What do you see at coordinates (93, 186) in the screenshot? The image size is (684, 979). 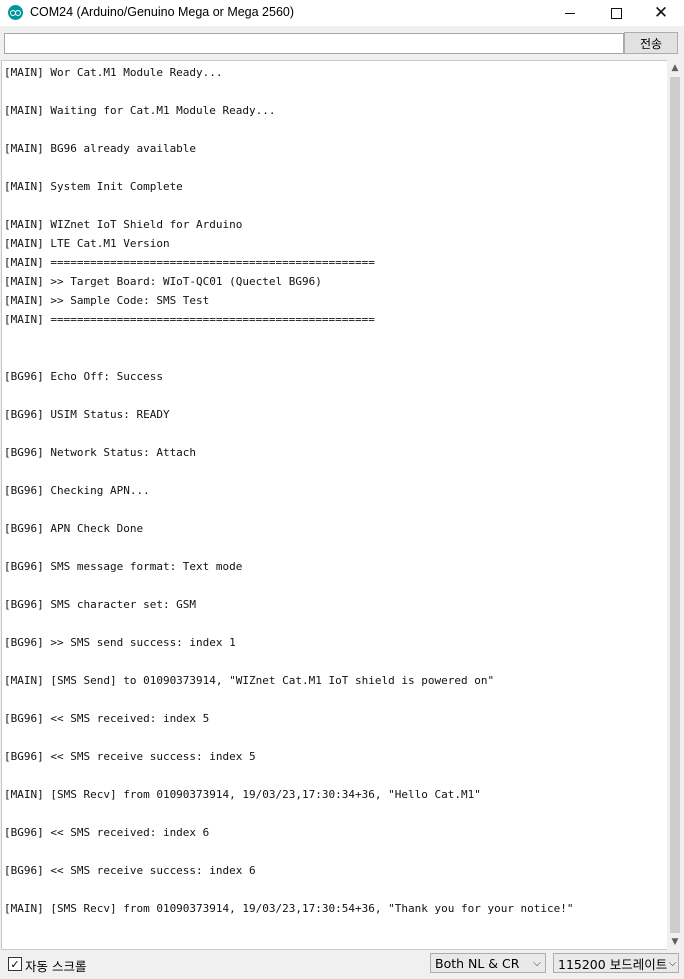 I see `log-line: [MAIN] System Init Complete` at bounding box center [93, 186].